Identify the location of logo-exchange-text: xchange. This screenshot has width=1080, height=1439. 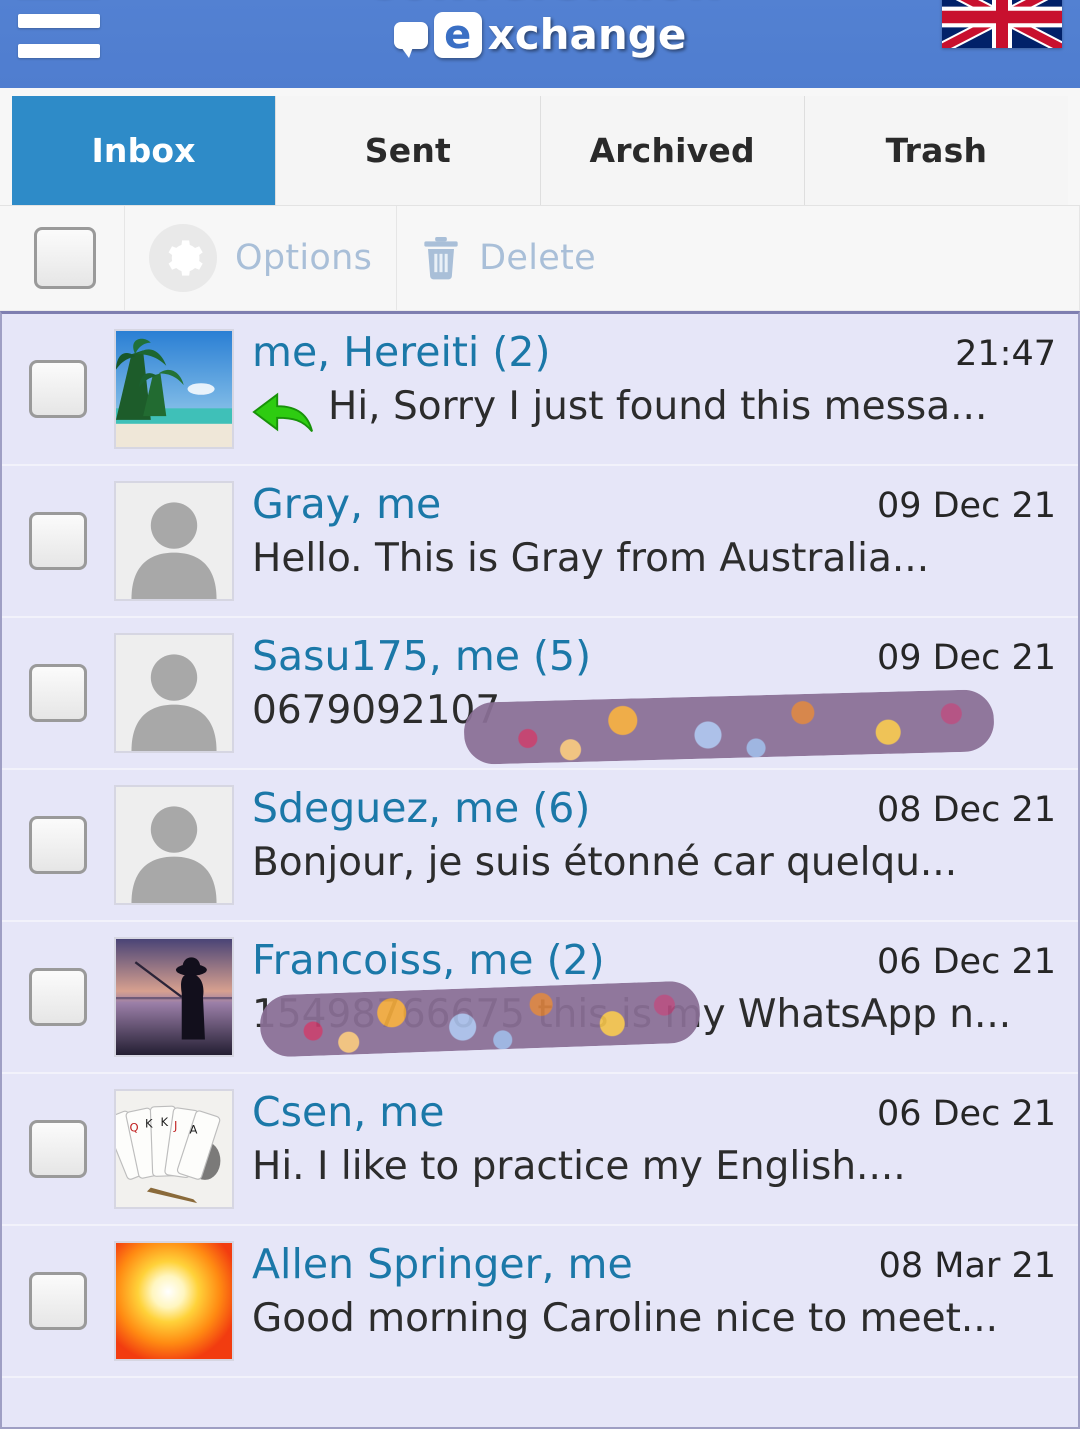
(587, 34).